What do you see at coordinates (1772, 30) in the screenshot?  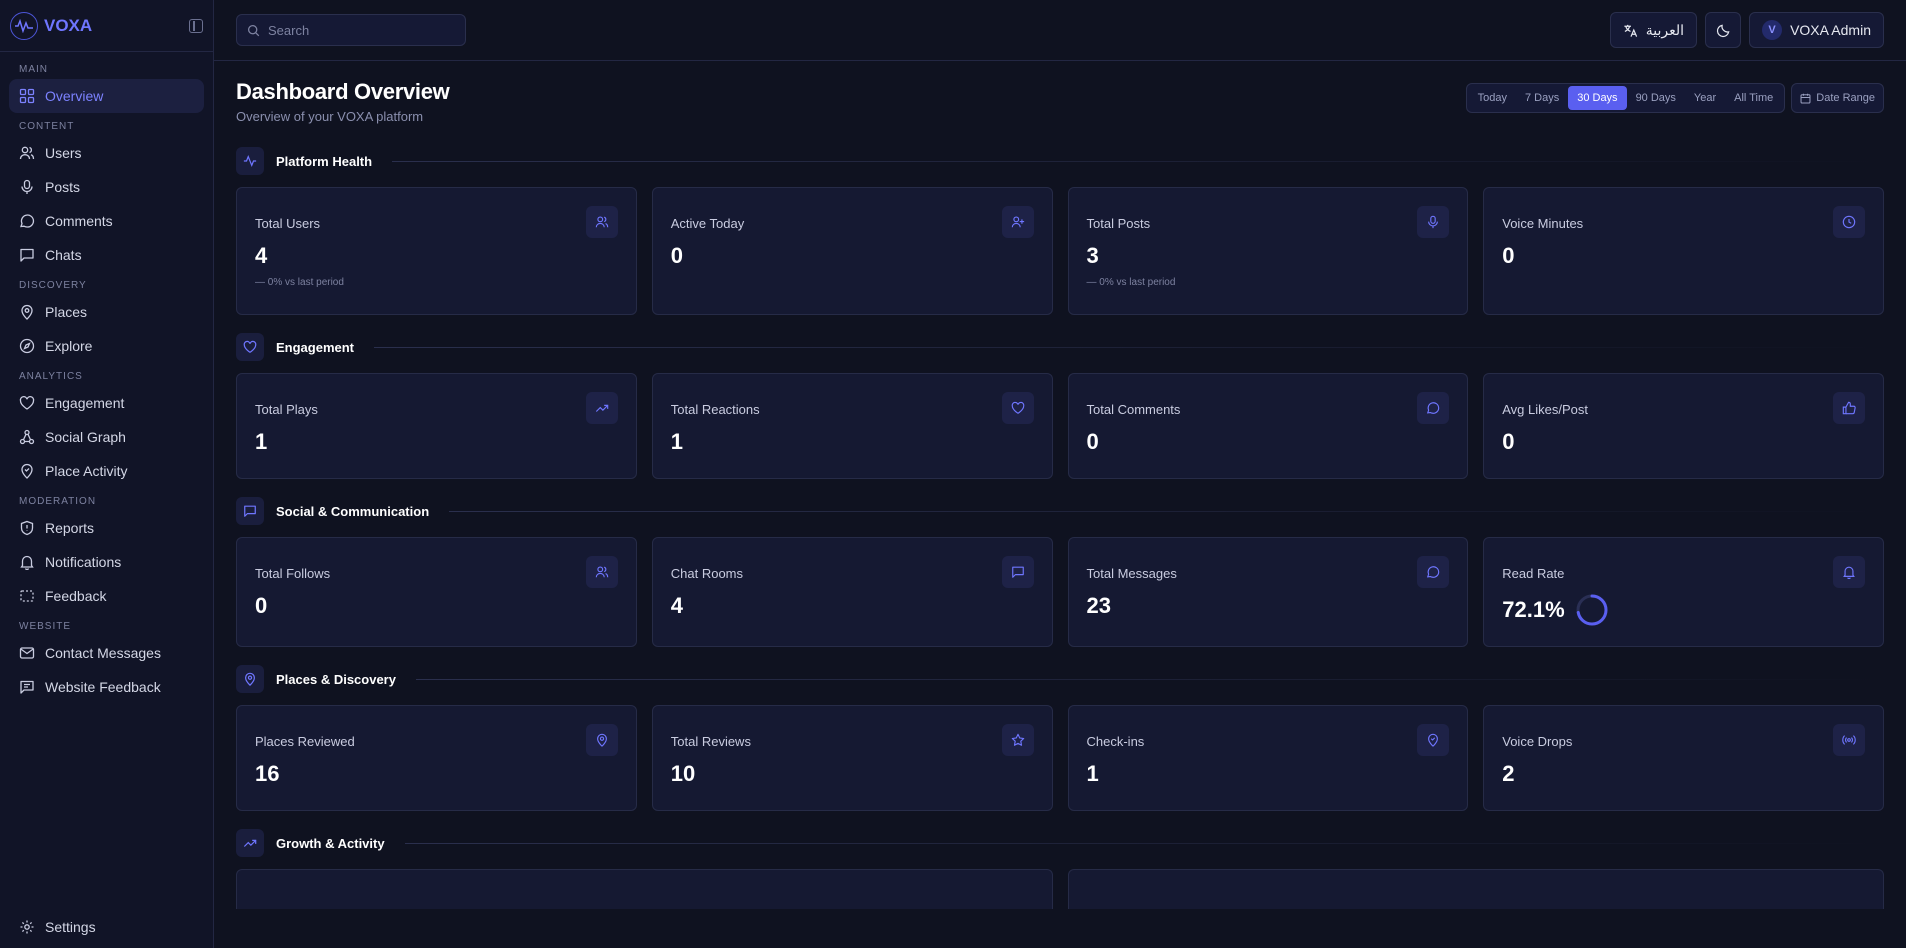 I see `avatar: V` at bounding box center [1772, 30].